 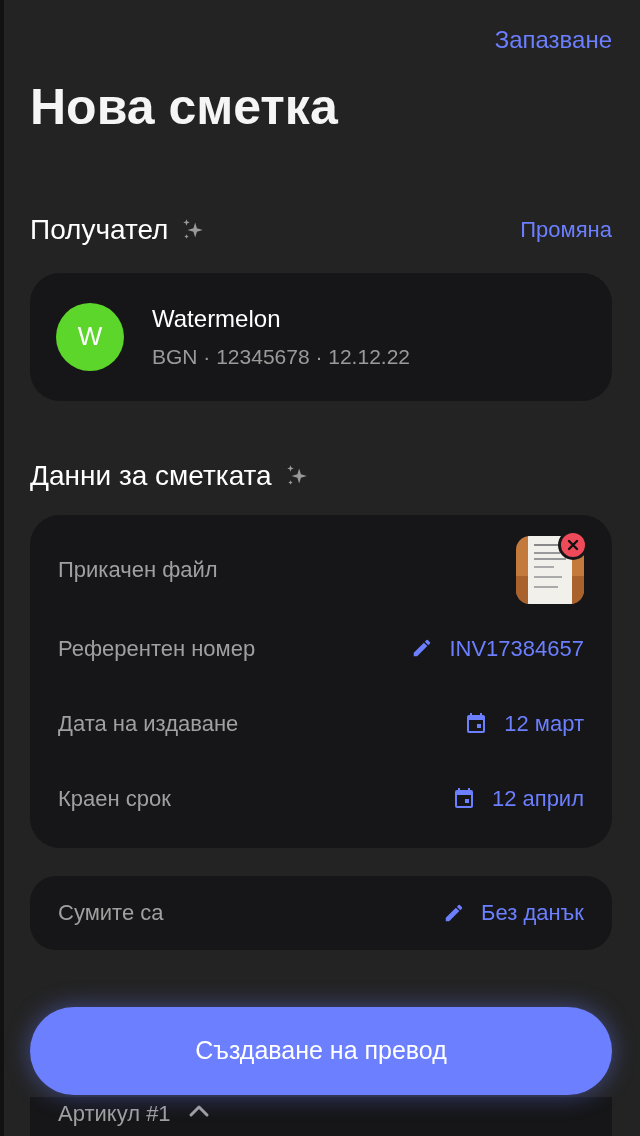 I want to click on recipient-details: BGN · 12345678 · 12.12.22, so click(x=281, y=356).